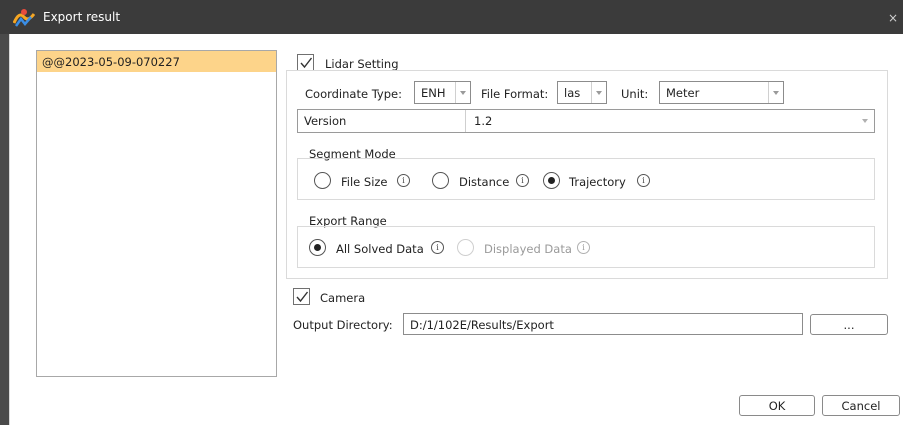 Image resolution: width=903 pixels, height=425 pixels. Describe the element at coordinates (861, 405) in the screenshot. I see `cancel-button: Cancel` at that location.